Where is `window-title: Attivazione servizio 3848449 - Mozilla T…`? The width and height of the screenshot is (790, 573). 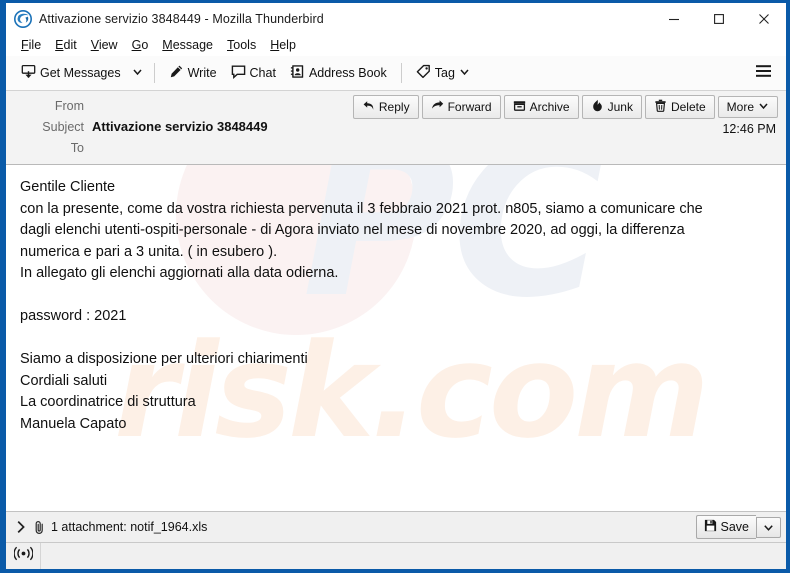 window-title: Attivazione servizio 3848449 - Mozilla T… is located at coordinates (181, 18).